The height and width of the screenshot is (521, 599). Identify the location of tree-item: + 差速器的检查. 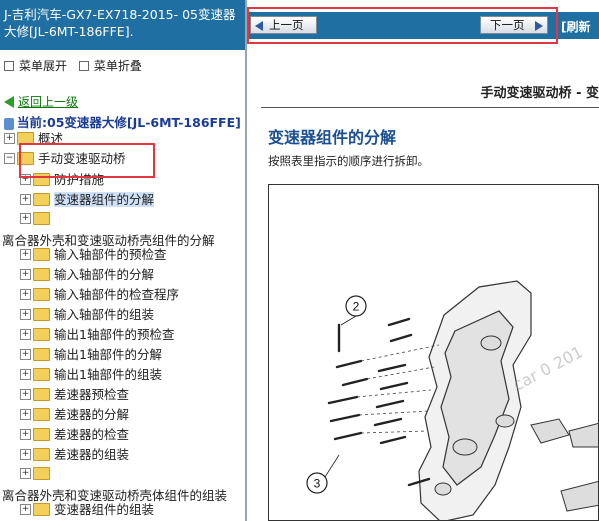
(74, 435).